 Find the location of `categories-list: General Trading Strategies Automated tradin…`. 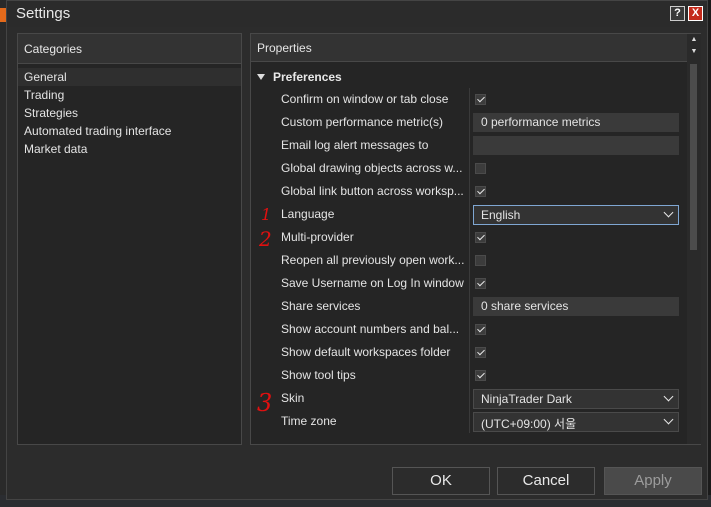

categories-list: General Trading Strategies Automated tradin… is located at coordinates (129, 111).